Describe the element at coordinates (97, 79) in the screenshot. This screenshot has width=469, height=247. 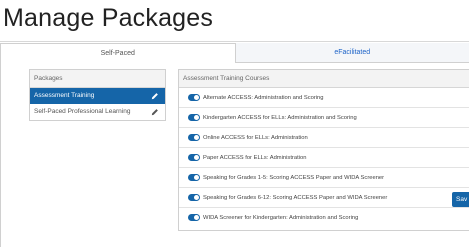
I see `packages-header: Packages` at that location.